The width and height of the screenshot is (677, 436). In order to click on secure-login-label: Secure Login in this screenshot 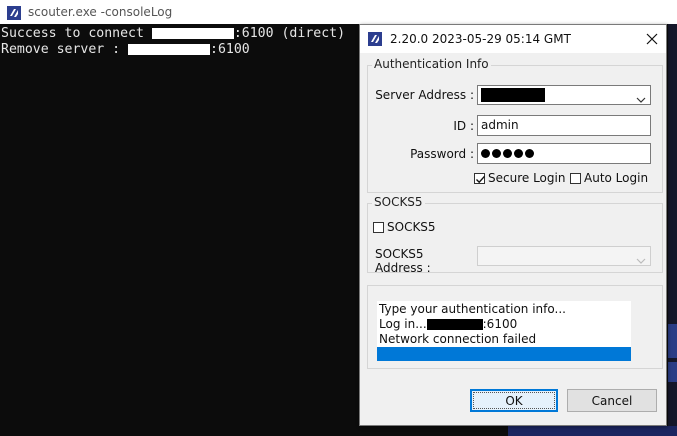, I will do `click(527, 178)`.